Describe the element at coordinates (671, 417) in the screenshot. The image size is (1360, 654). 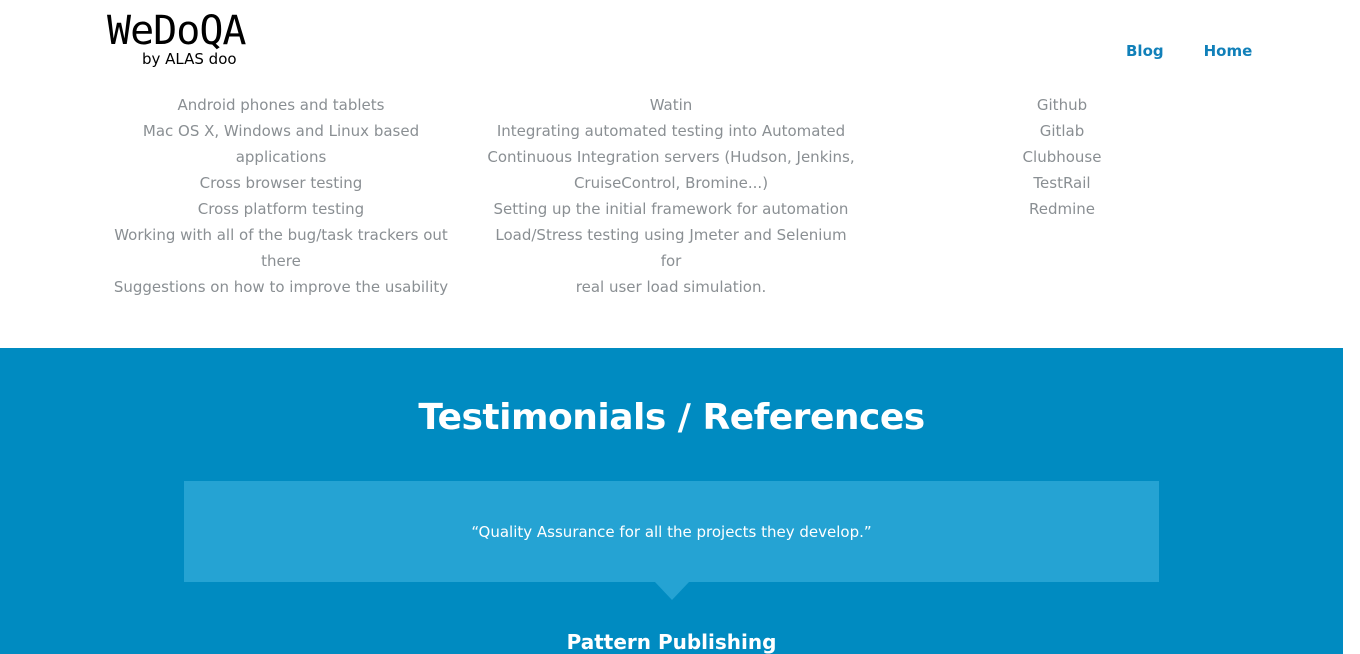
I see `section-title: Testimonials / References` at that location.